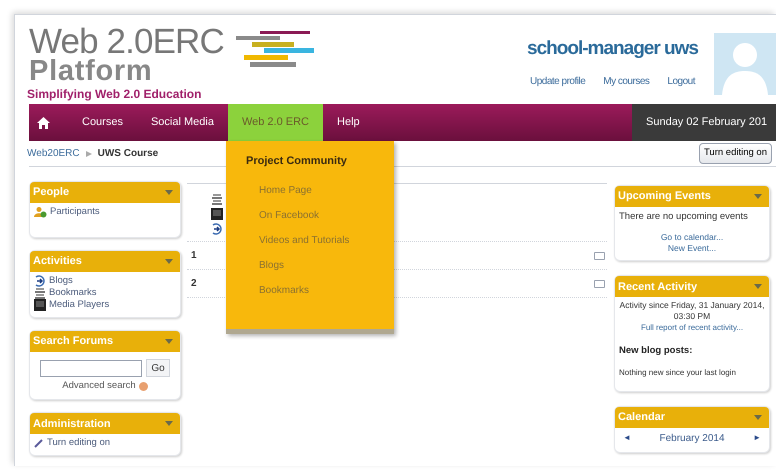  What do you see at coordinates (678, 372) in the screenshot?
I see `no-posts-message: Nothing new since your last login` at bounding box center [678, 372].